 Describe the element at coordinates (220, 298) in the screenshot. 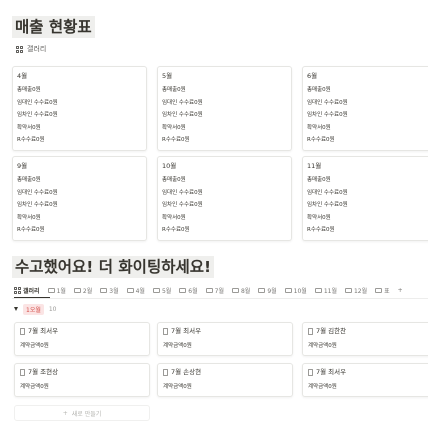

I see `divider` at that location.